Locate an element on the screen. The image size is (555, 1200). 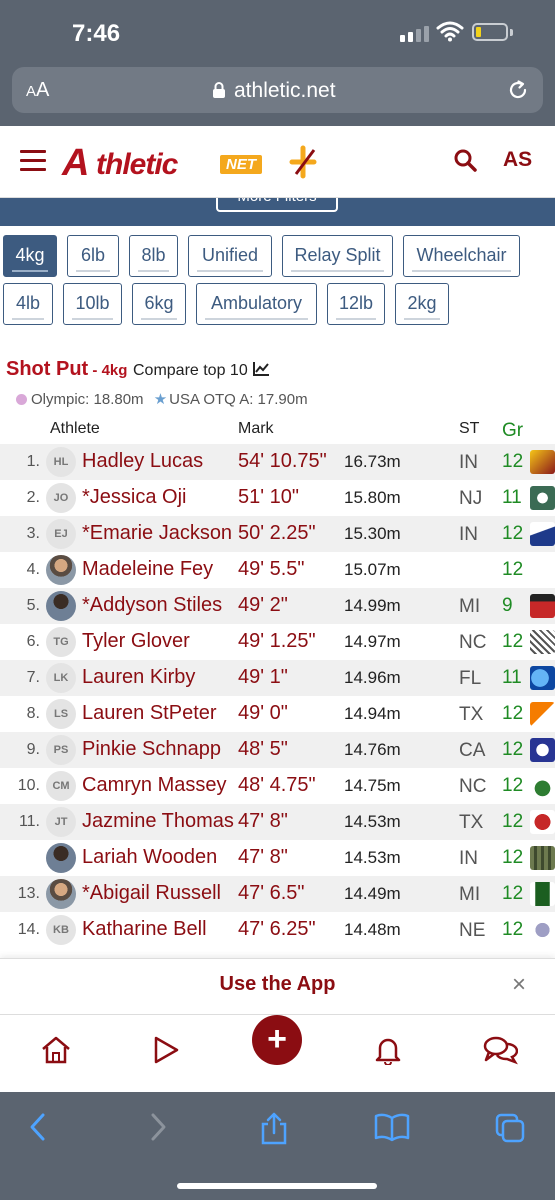
avatar: KB is located at coordinates (61, 930).